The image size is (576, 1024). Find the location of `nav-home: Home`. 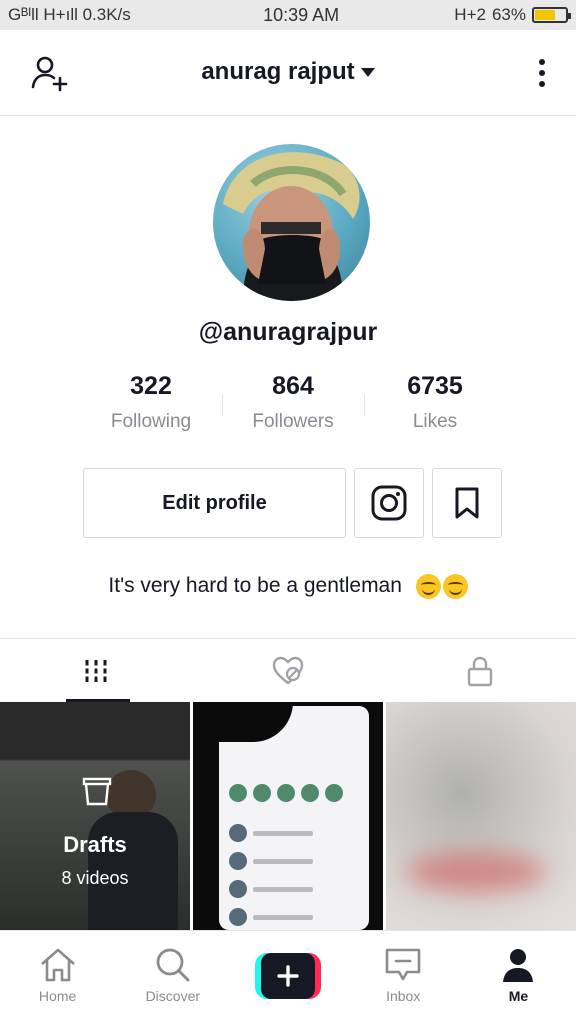

nav-home: Home is located at coordinates (57, 977).